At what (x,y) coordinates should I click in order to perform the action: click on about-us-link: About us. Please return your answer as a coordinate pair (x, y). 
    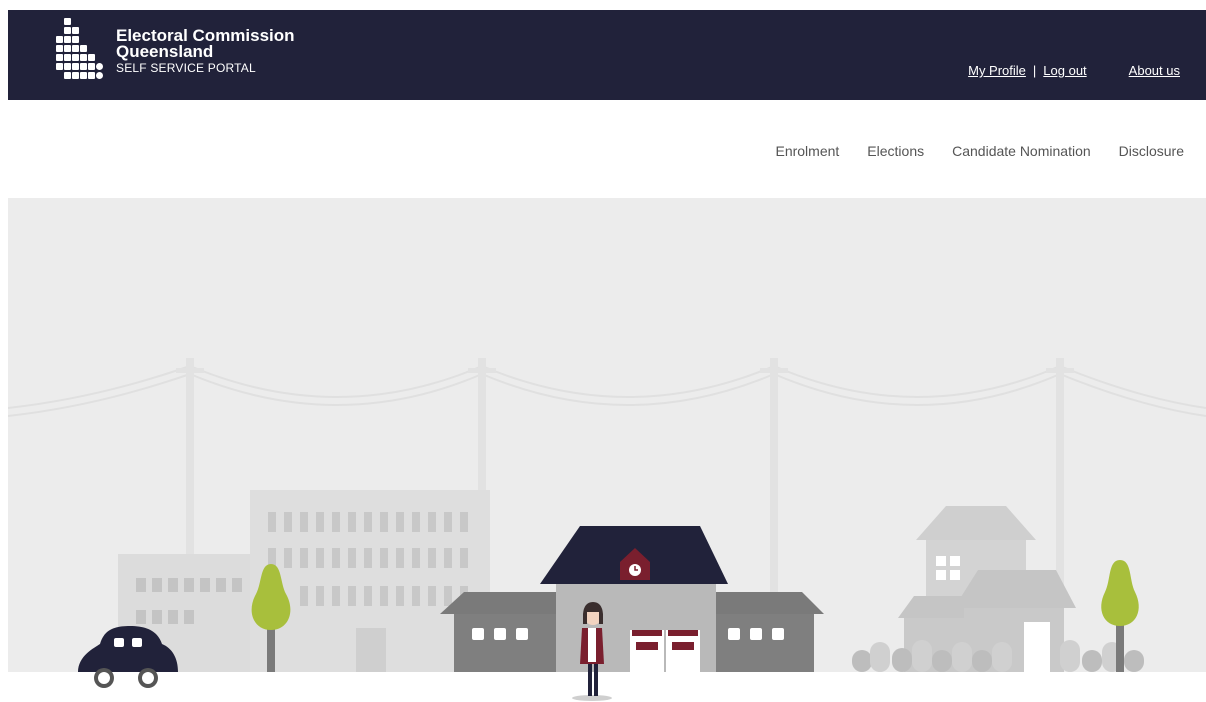
    Looking at the image, I should click on (1154, 70).